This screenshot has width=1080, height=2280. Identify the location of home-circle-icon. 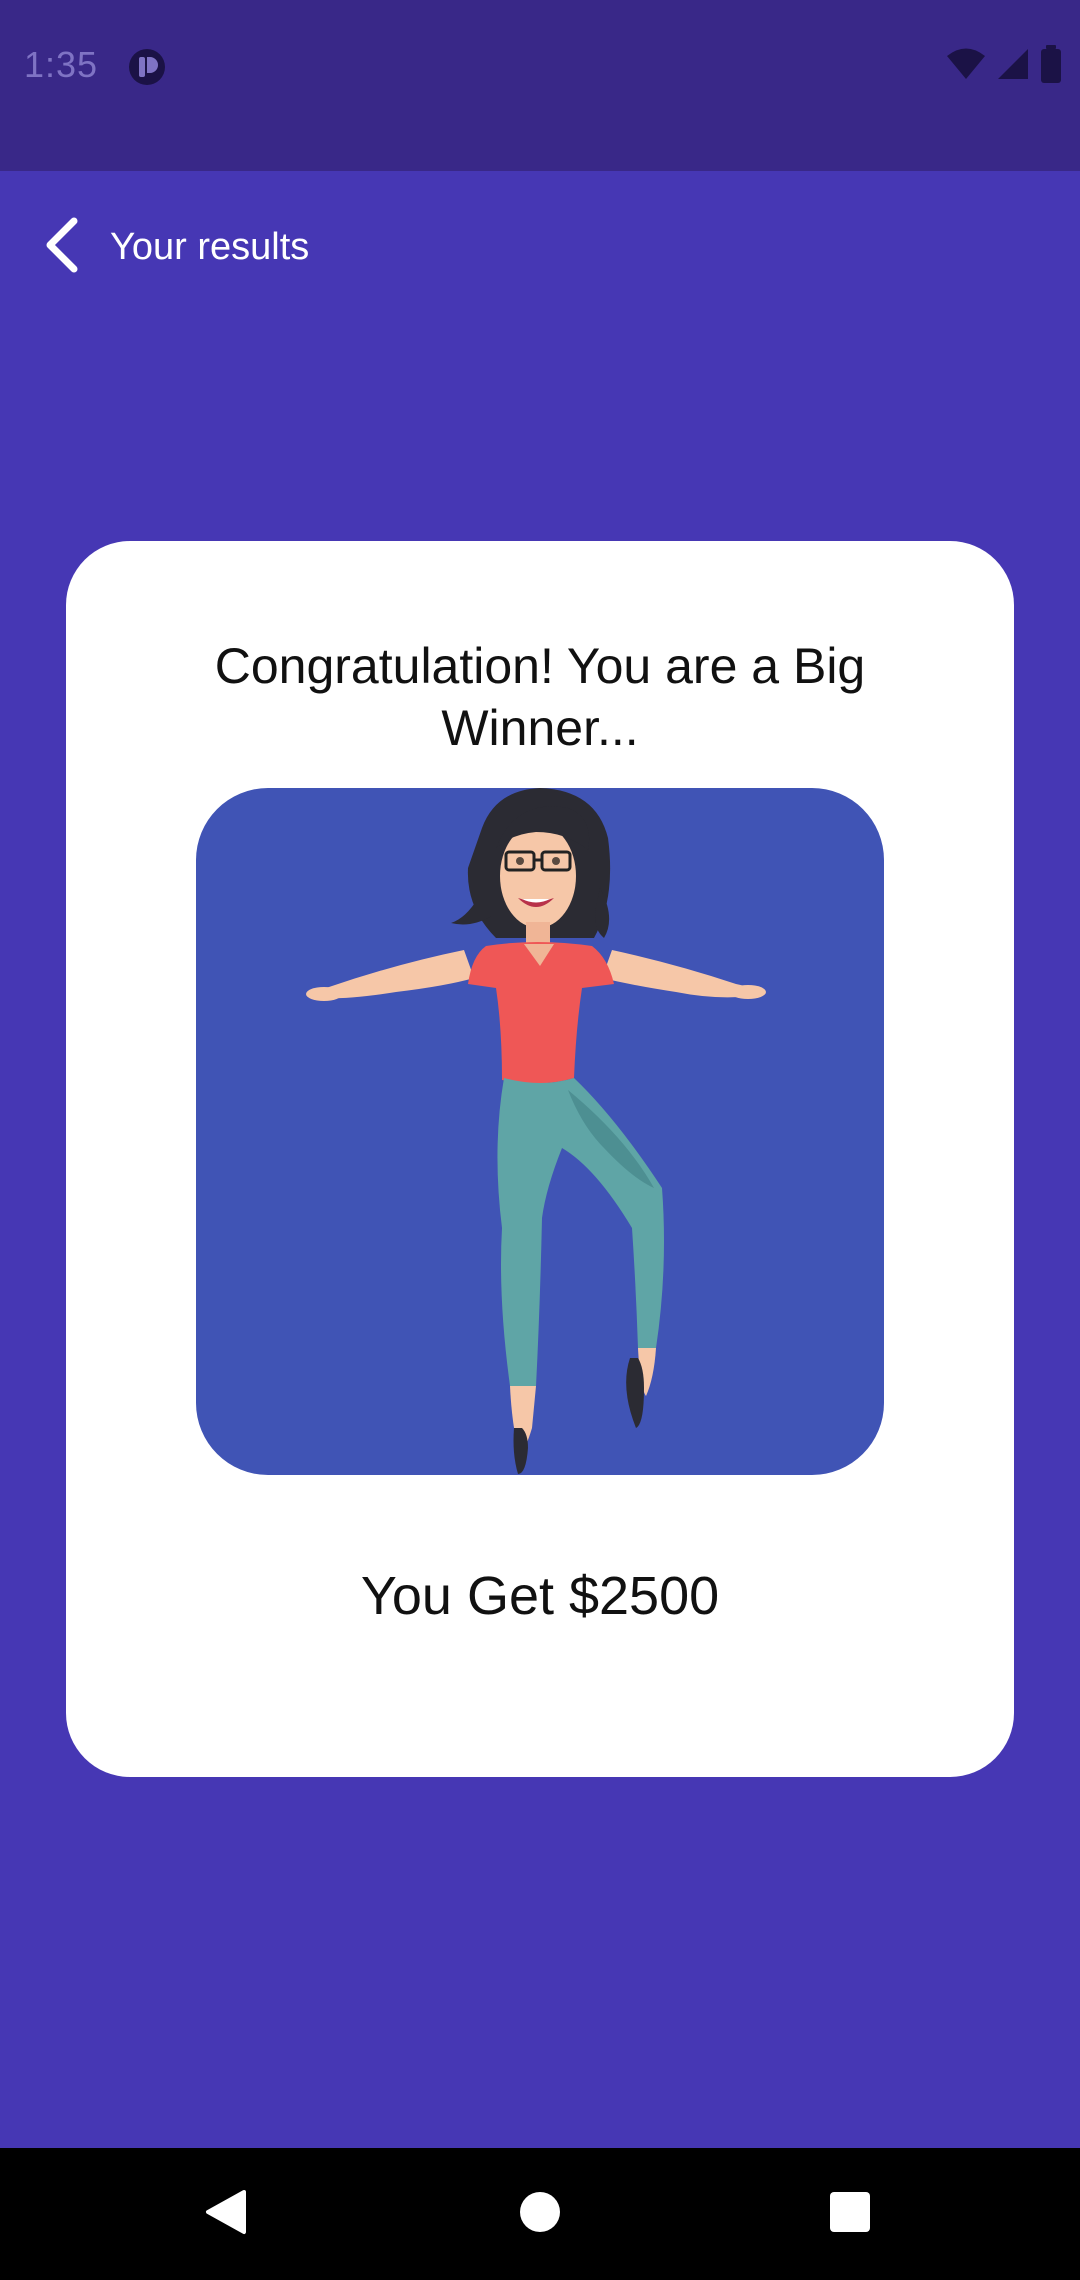
(540, 2214).